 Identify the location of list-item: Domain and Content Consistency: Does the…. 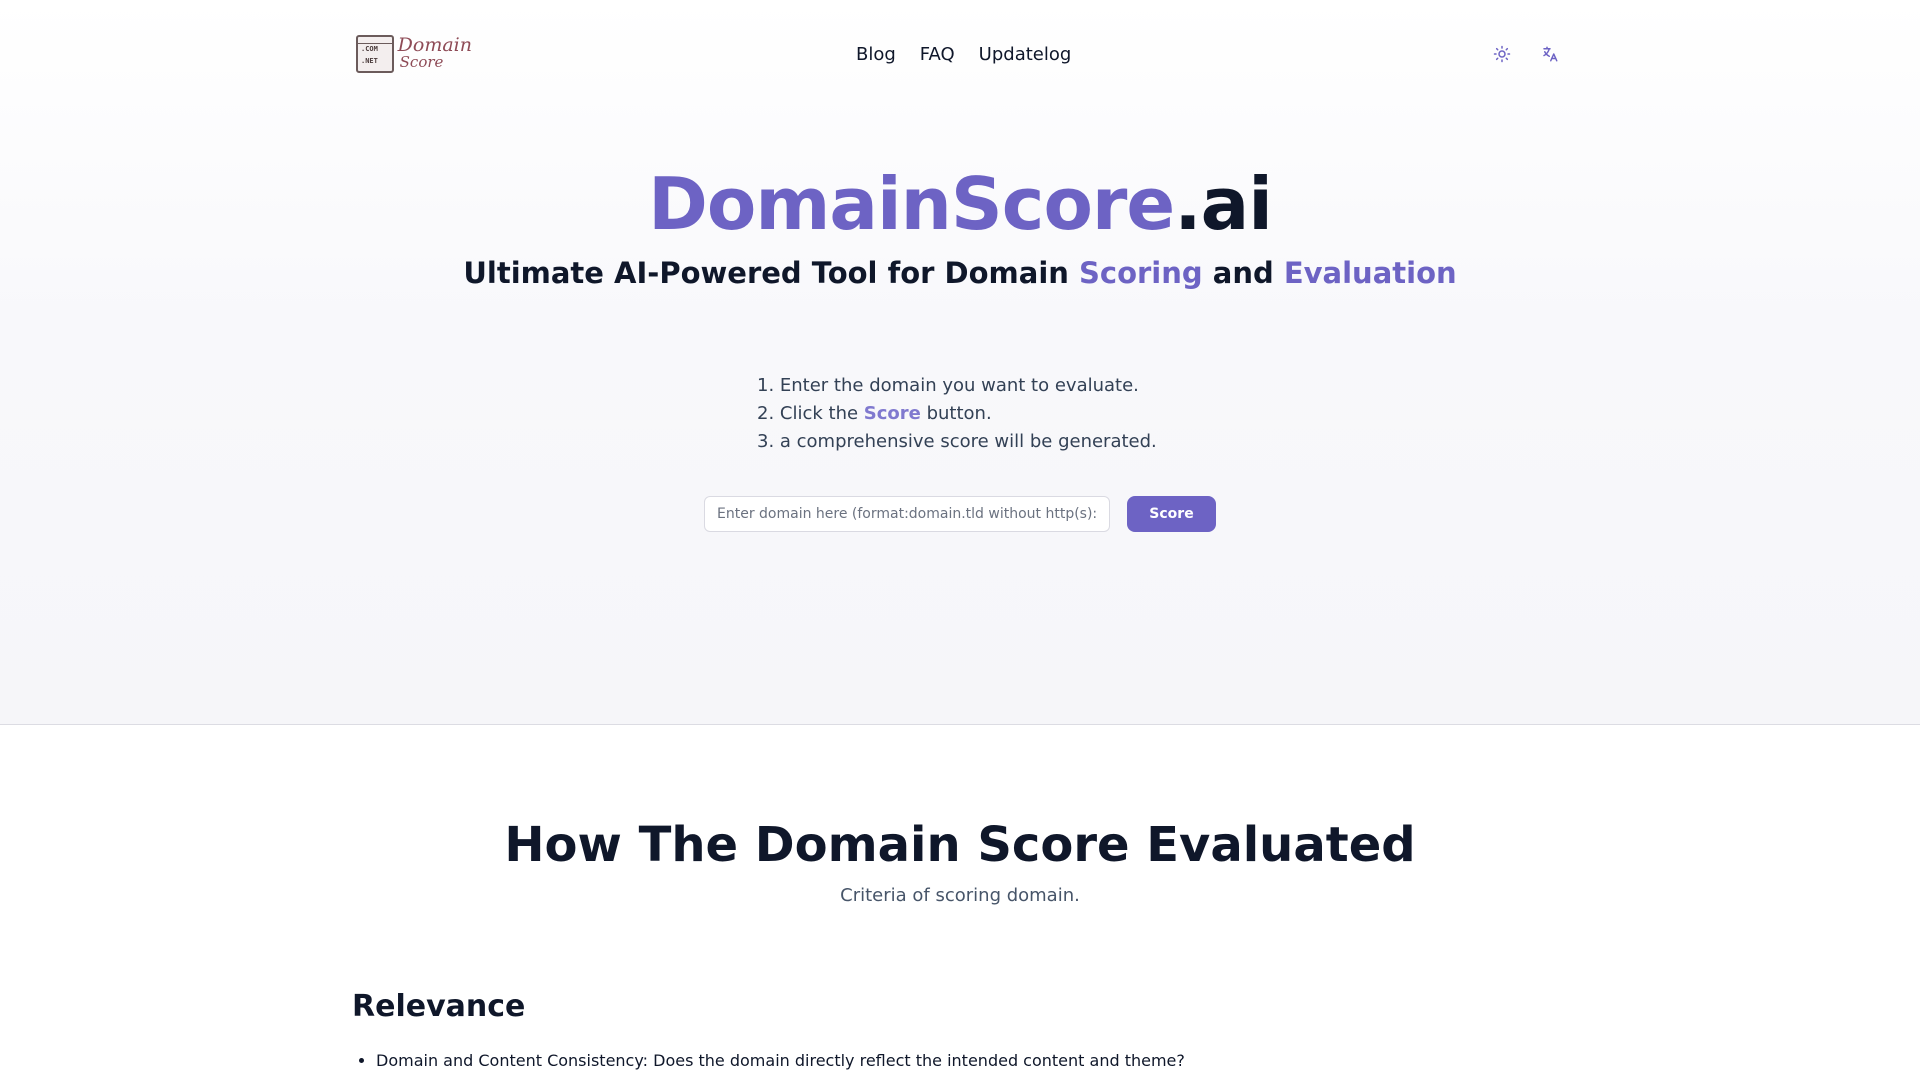
(976, 1061).